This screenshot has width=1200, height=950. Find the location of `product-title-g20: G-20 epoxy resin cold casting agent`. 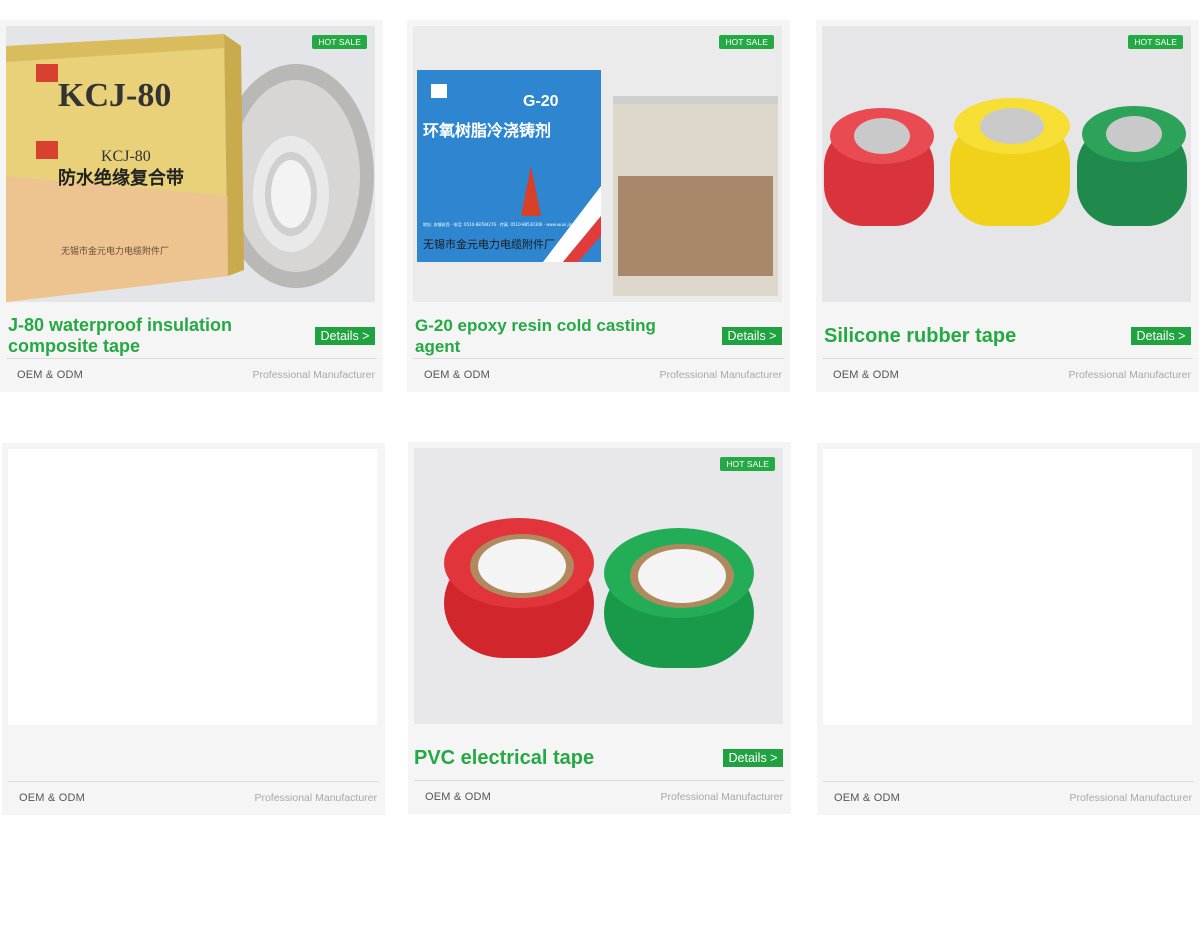

product-title-g20: G-20 epoxy resin cold casting agent is located at coordinates (550, 336).